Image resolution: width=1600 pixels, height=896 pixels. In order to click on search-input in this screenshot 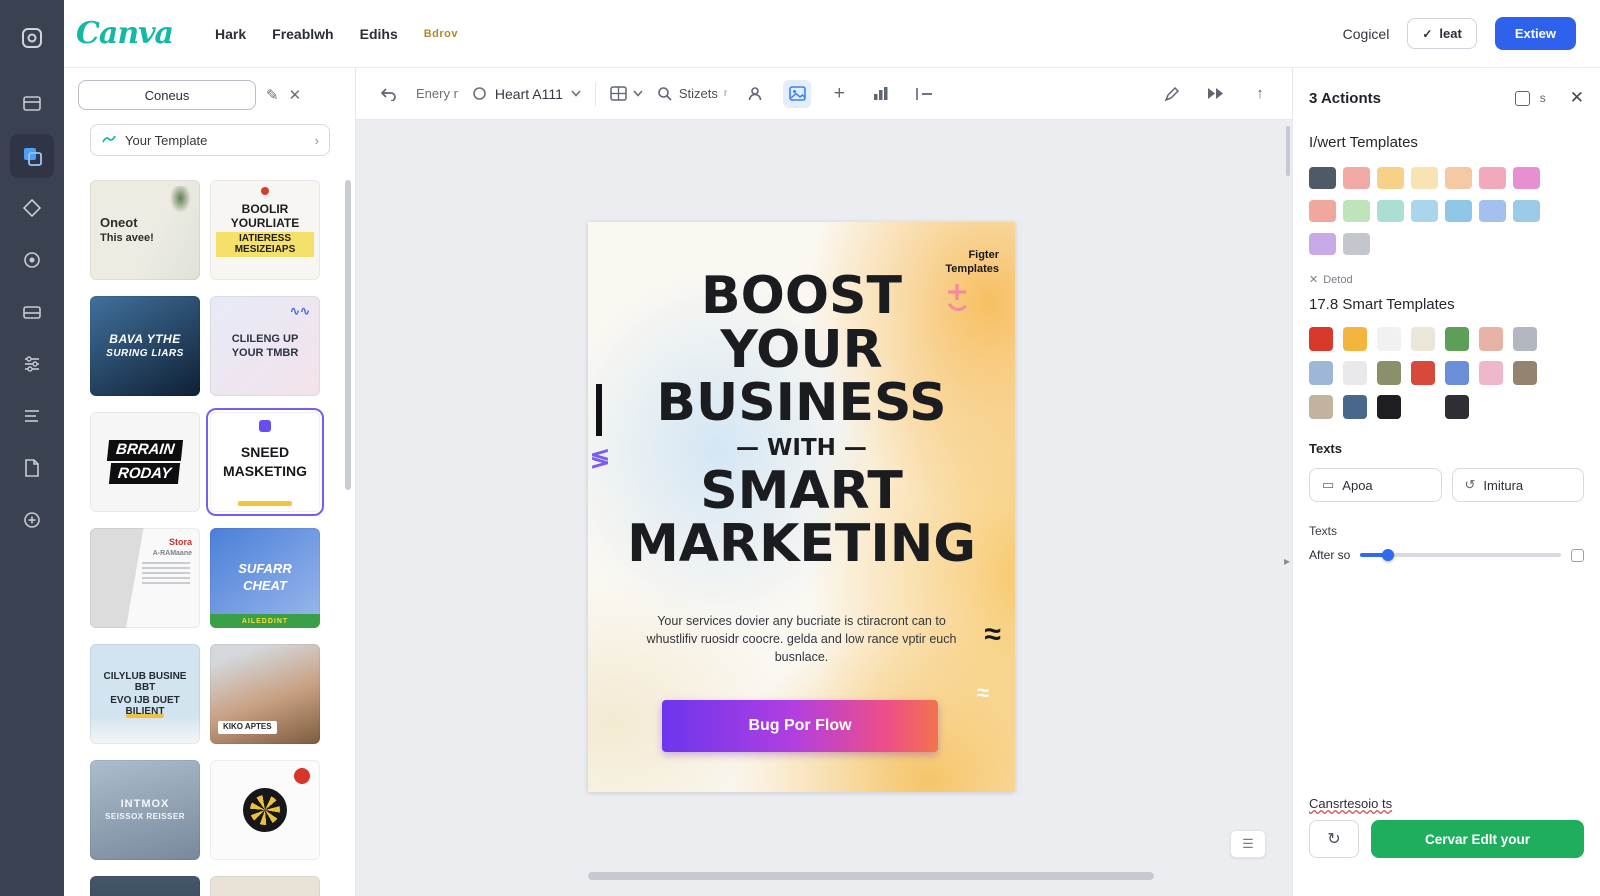, I will do `click(167, 95)`.